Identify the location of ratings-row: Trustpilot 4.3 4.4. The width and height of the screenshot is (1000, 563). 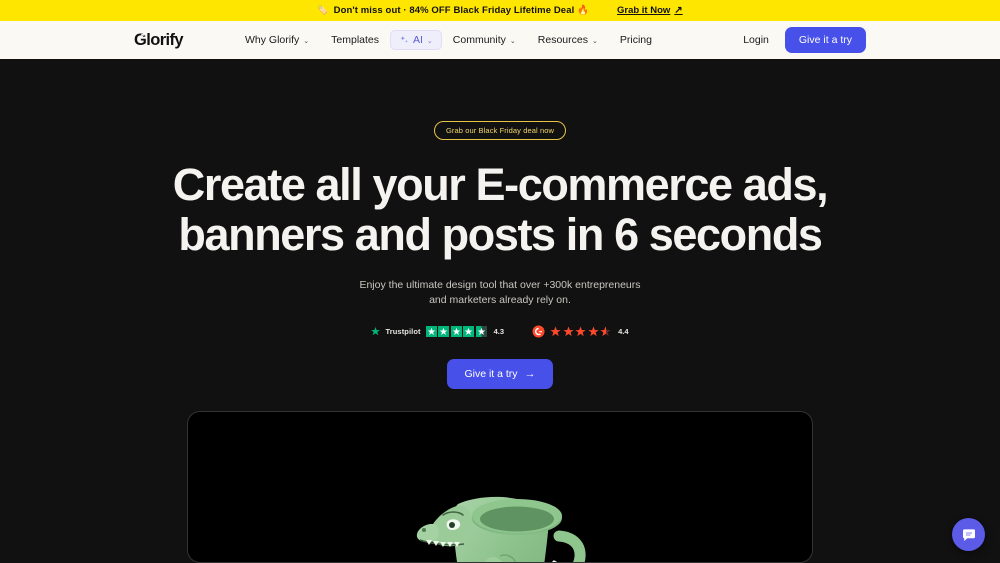
(500, 331).